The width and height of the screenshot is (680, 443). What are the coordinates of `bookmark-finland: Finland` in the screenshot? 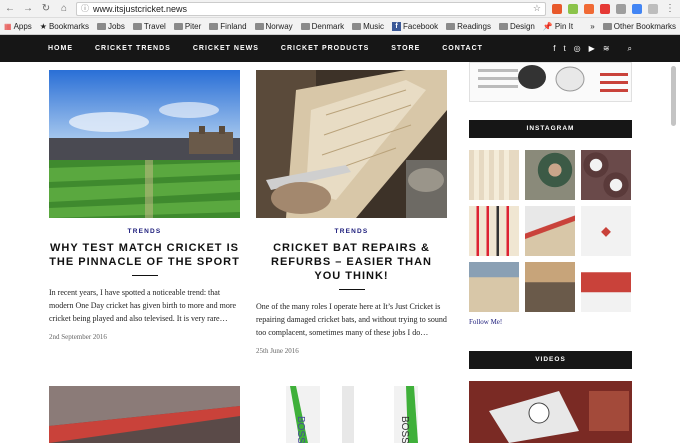 It's located at (228, 26).